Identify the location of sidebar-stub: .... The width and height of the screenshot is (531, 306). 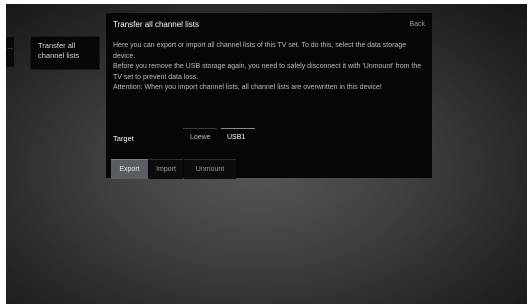
(10, 52).